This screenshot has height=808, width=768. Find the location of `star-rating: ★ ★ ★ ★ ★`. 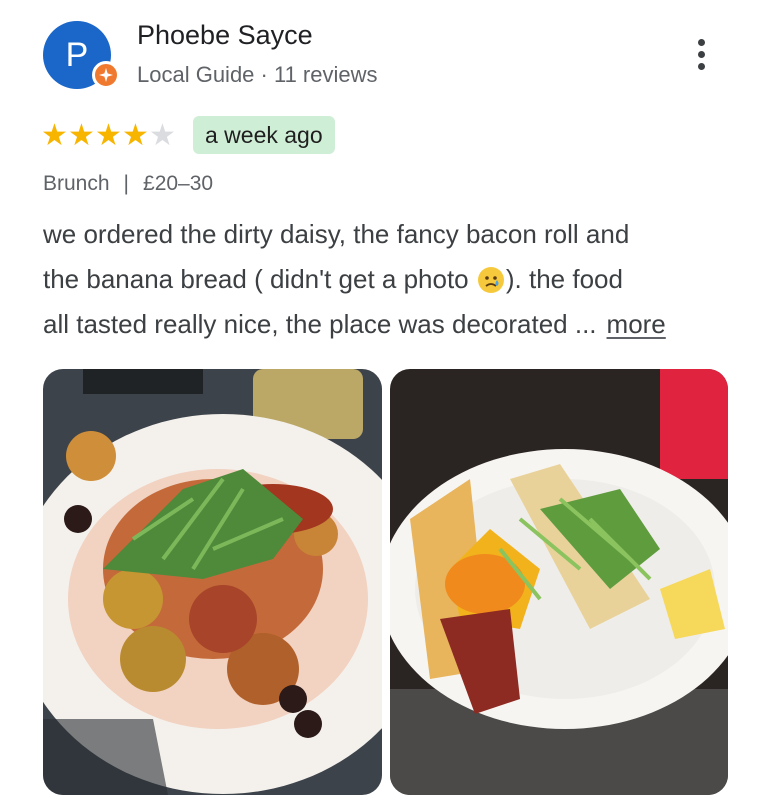

star-rating: ★ ★ ★ ★ ★ is located at coordinates (108, 136).